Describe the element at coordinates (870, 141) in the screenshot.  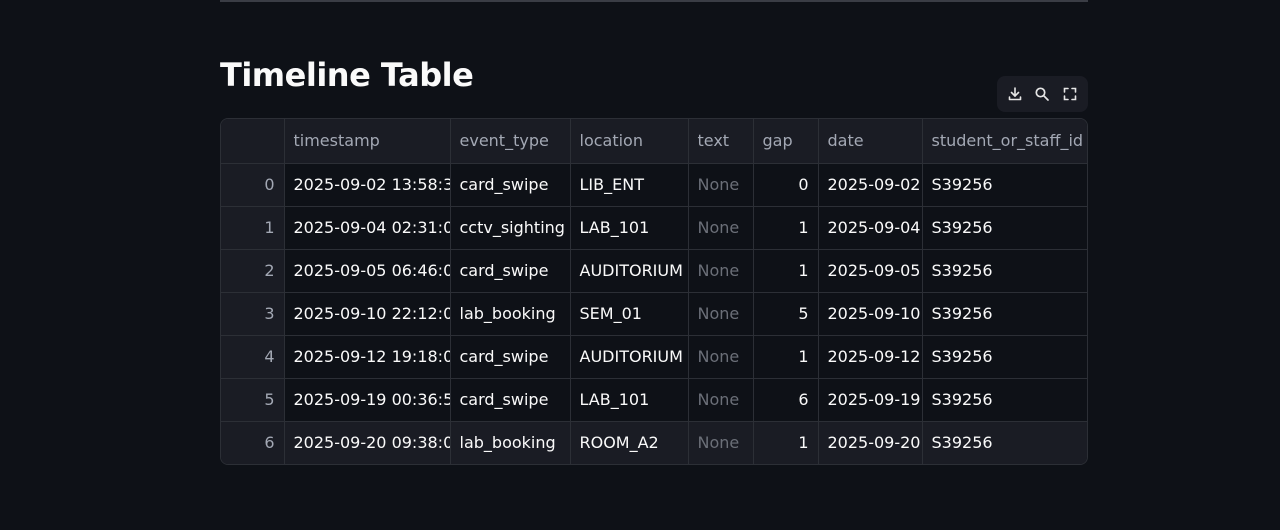
I see `column-header-date: date` at that location.